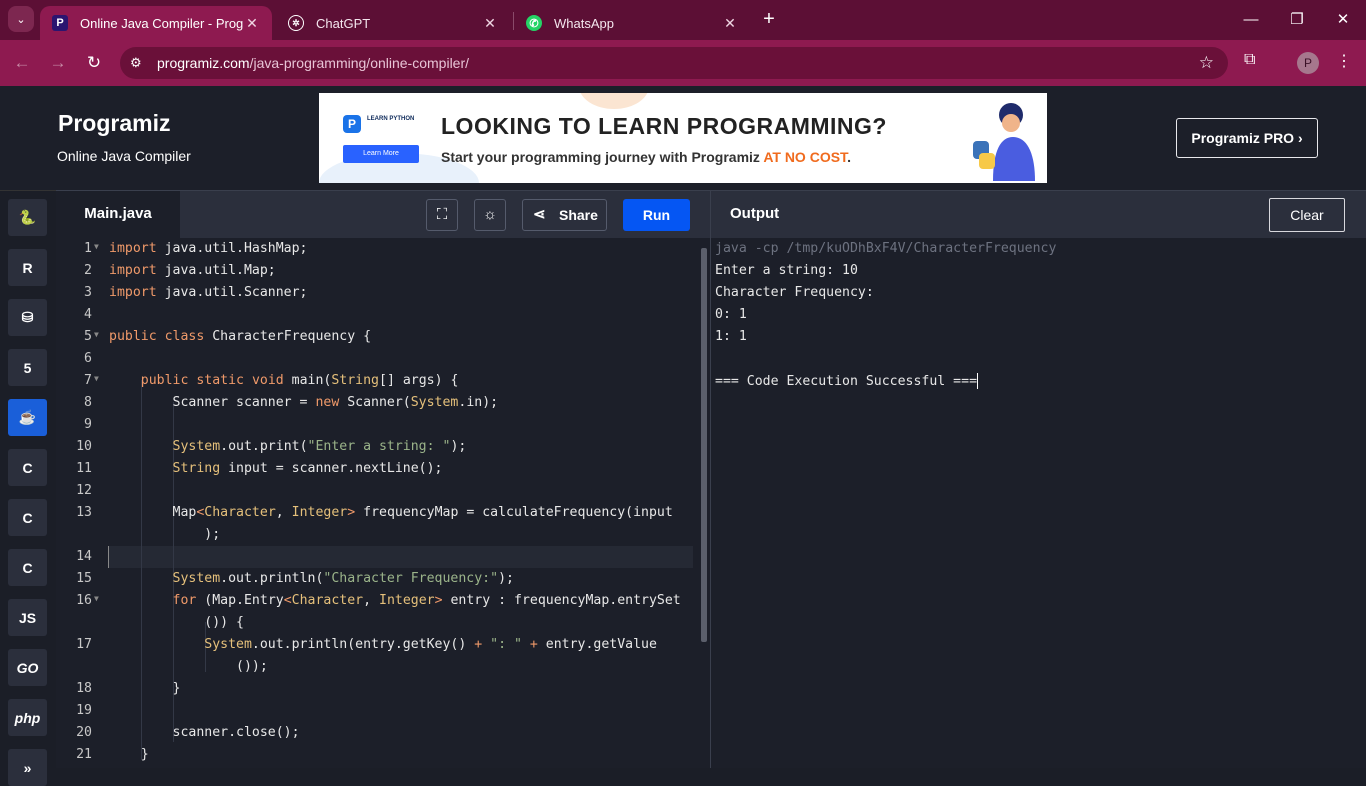 The image size is (1366, 786). I want to click on code-line: 18 }, so click(128, 688).